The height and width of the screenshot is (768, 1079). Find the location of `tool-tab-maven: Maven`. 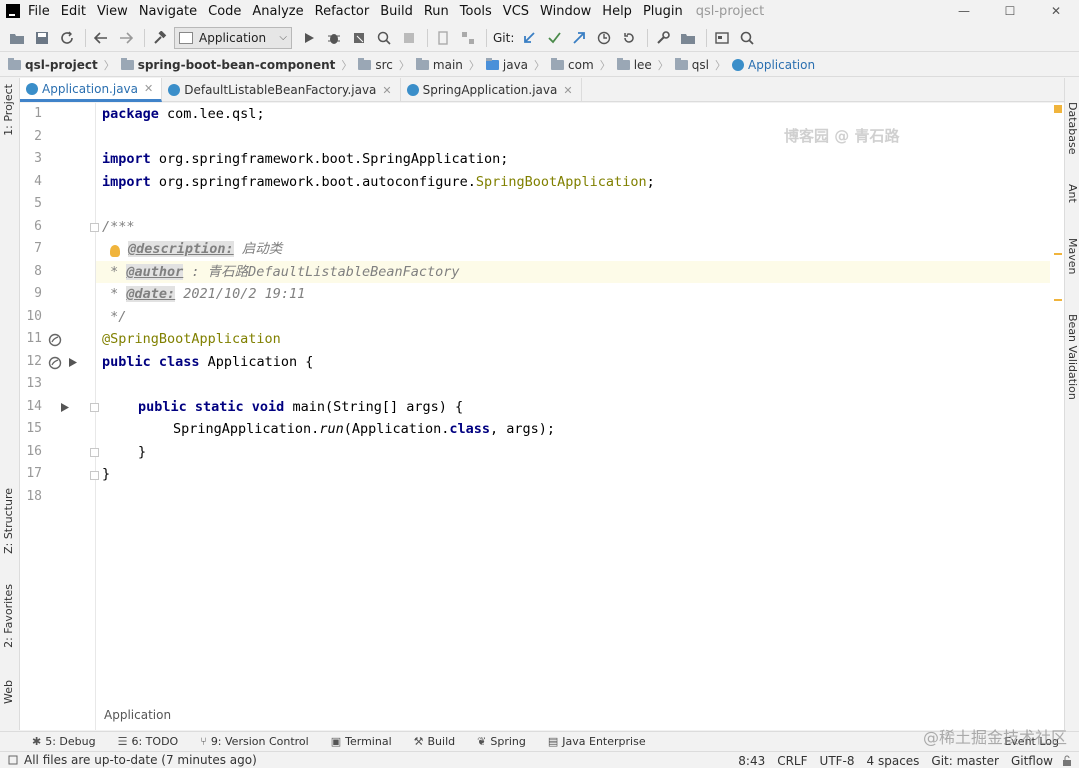

tool-tab-maven: Maven is located at coordinates (1072, 256).